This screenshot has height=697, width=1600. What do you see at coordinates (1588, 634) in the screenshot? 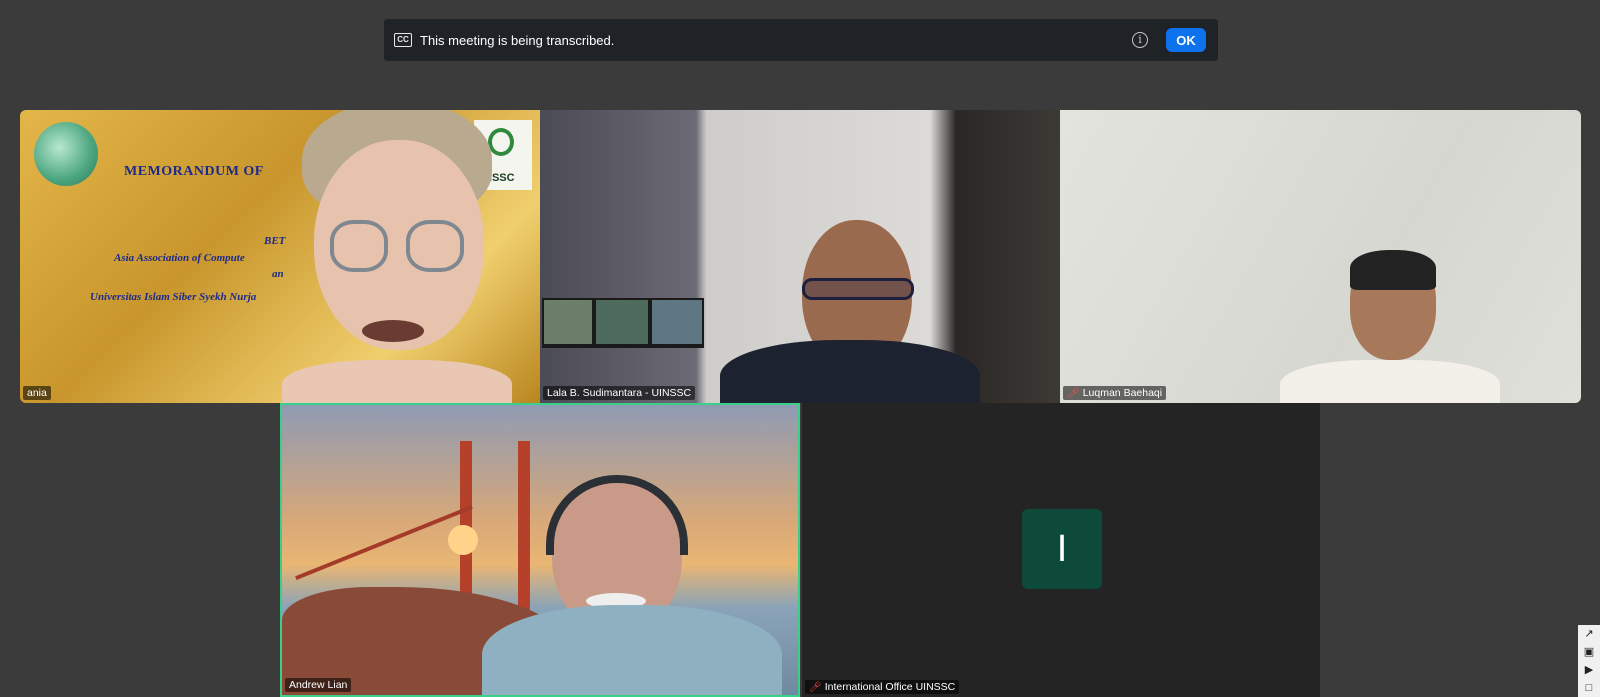
I see `share-icon: ↗` at bounding box center [1588, 634].